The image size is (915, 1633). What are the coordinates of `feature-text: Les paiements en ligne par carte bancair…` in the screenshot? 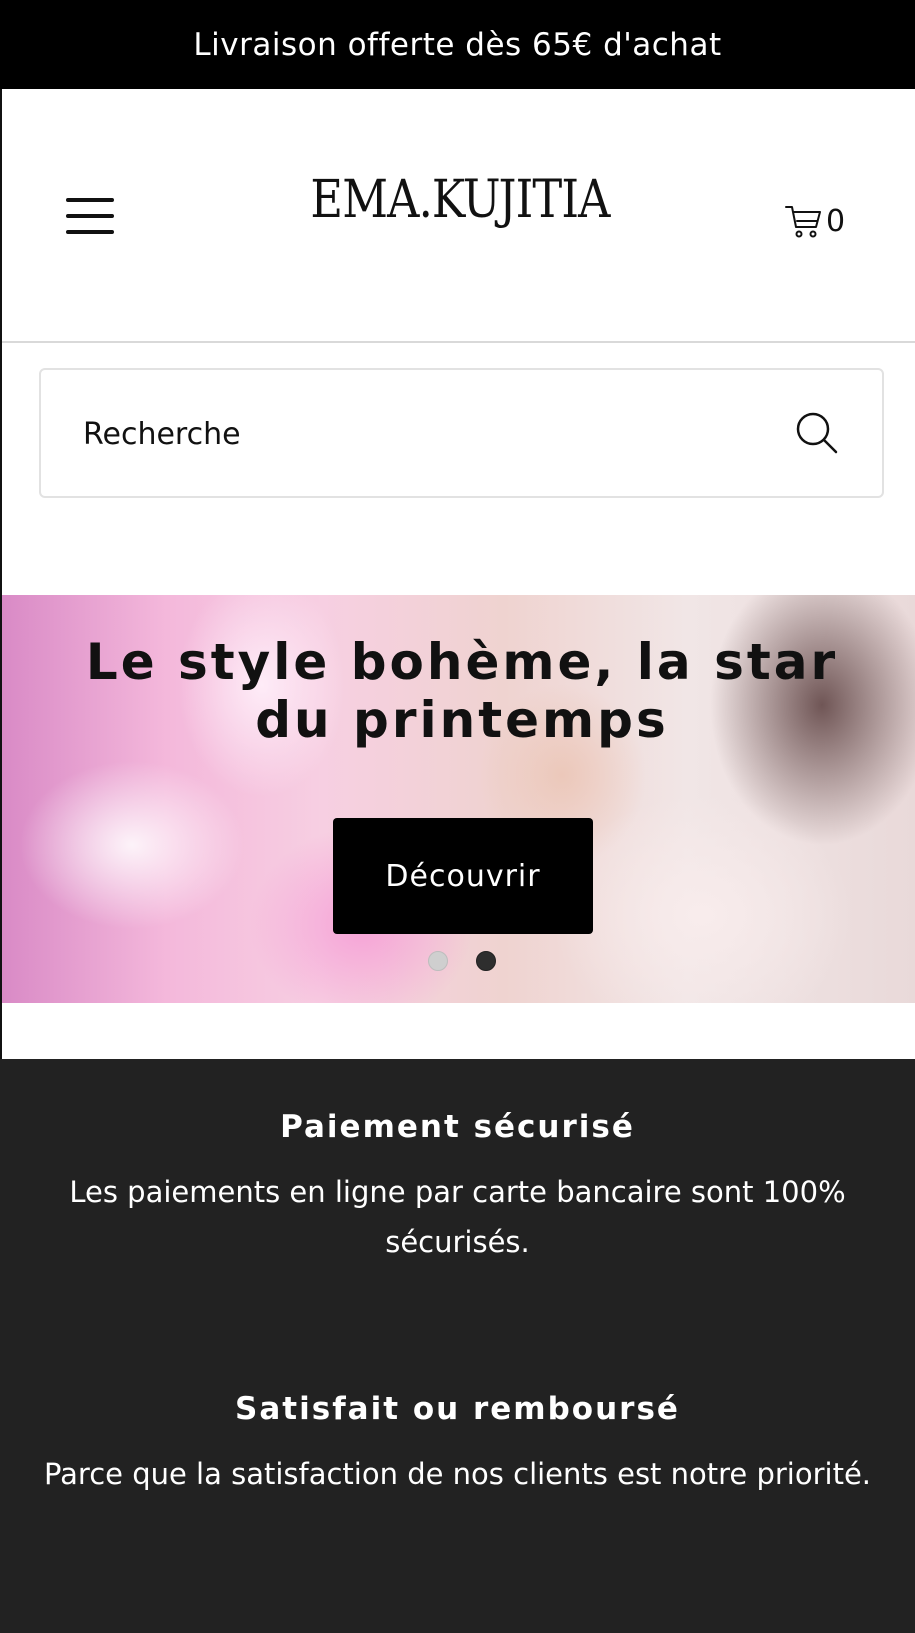 It's located at (457, 1217).